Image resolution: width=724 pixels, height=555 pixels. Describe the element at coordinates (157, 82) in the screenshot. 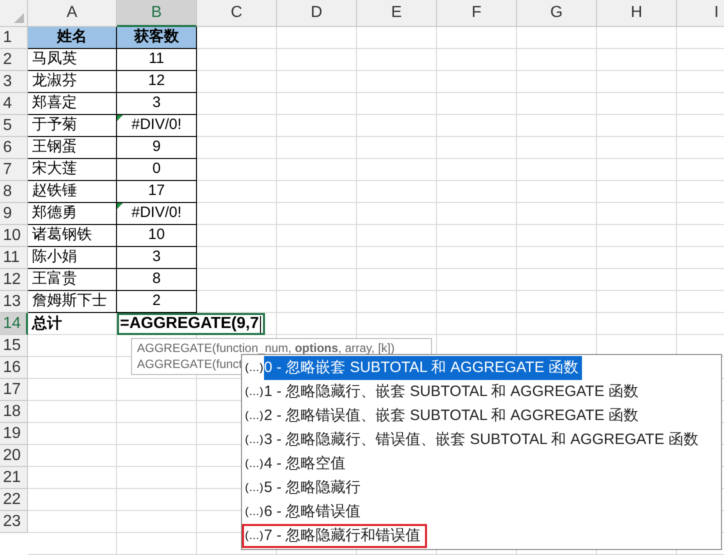

I see `table-cell: 12` at that location.